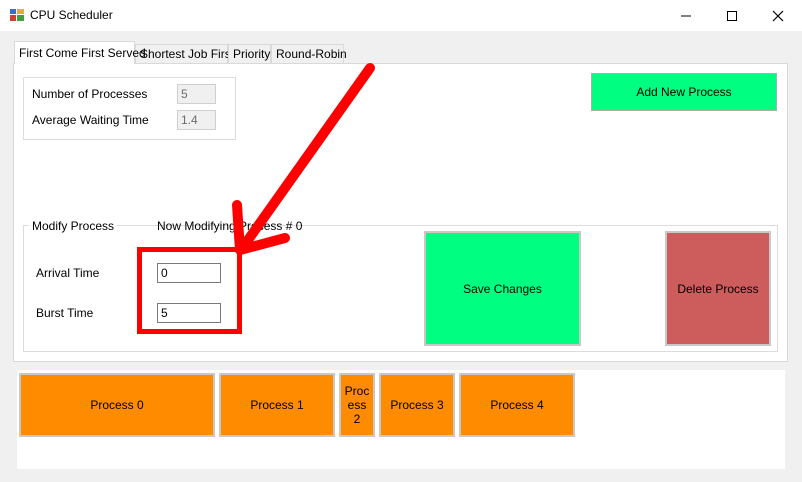 The width and height of the screenshot is (802, 482). What do you see at coordinates (80, 52) in the screenshot?
I see `tab-fcfs: First Come First Served` at bounding box center [80, 52].